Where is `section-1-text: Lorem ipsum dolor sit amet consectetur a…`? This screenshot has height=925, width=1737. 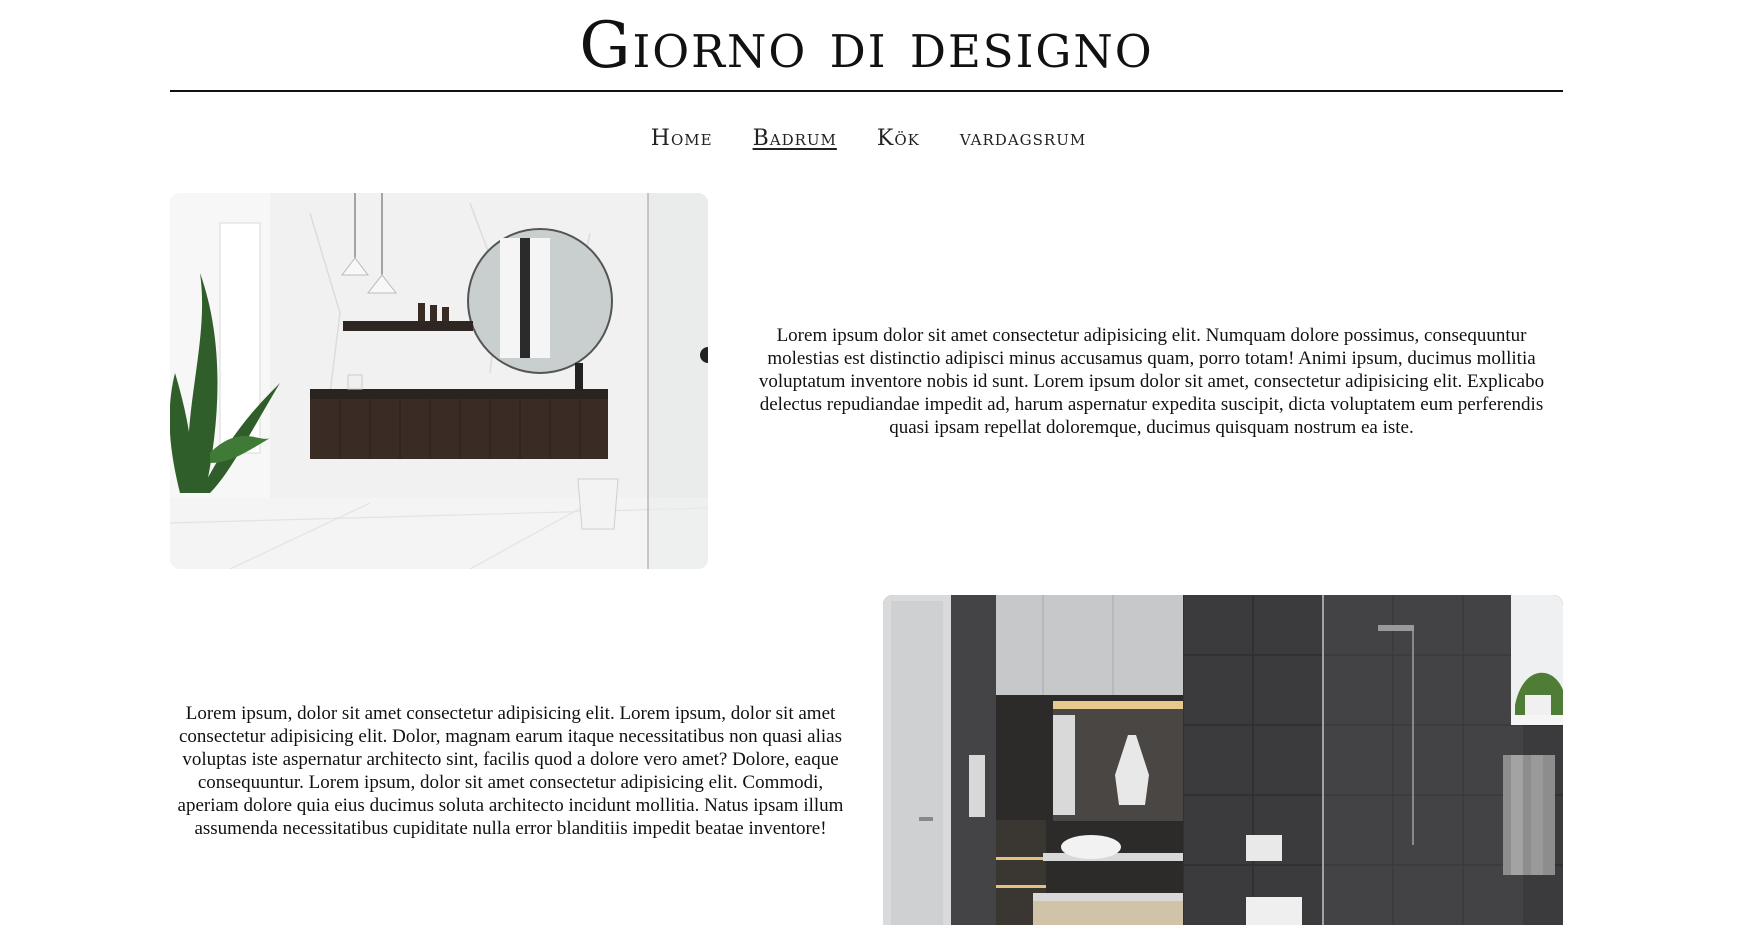 section-1-text: Lorem ipsum dolor sit amet consectetur a… is located at coordinates (1151, 381).